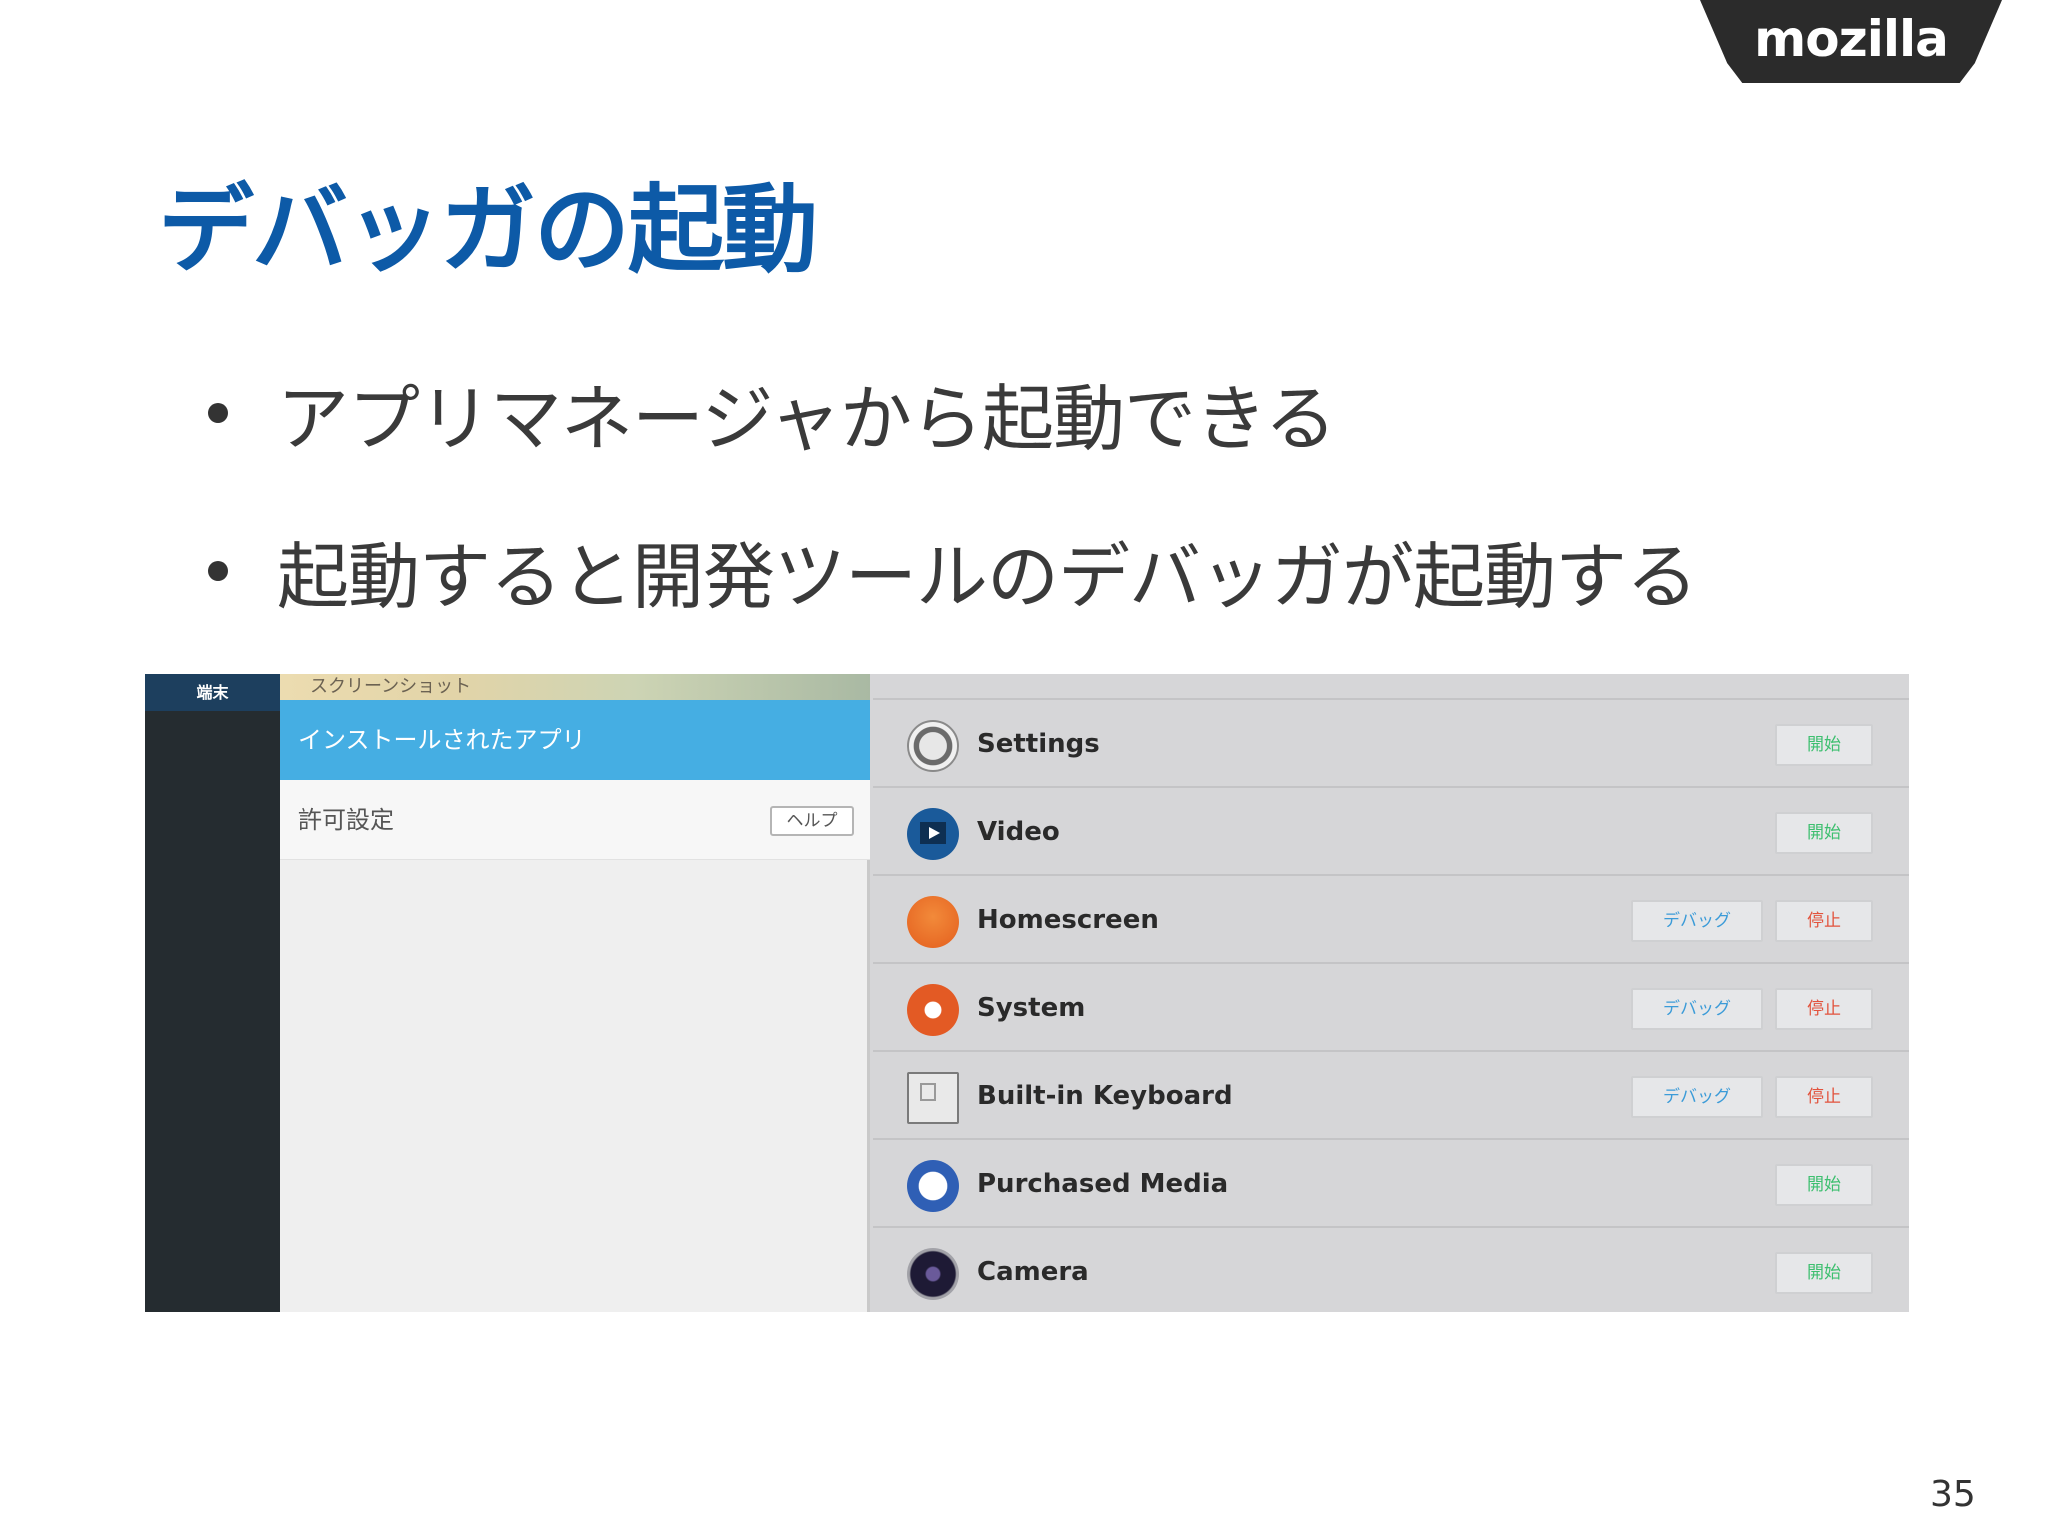 This screenshot has height=1536, width=2048. I want to click on app-row: Built-in Keyboard デバッグ 停止, so click(1391, 1096).